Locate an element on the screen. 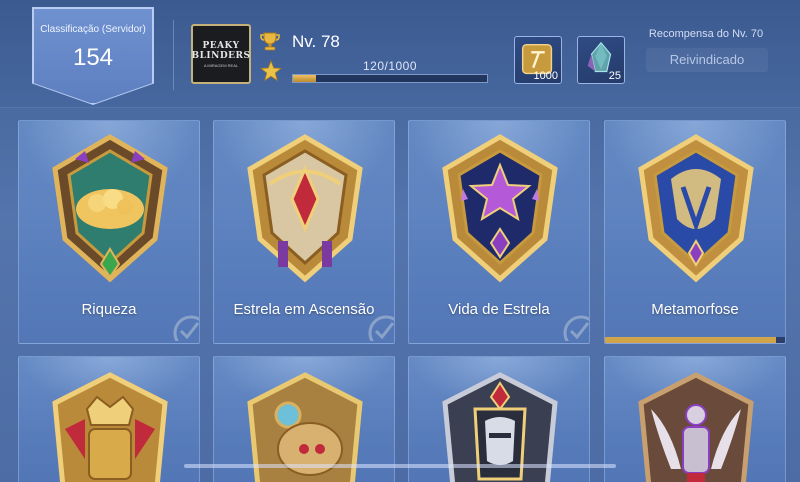 The image size is (800, 482). avatar-text-line1: PEAKY is located at coordinates (221, 45).